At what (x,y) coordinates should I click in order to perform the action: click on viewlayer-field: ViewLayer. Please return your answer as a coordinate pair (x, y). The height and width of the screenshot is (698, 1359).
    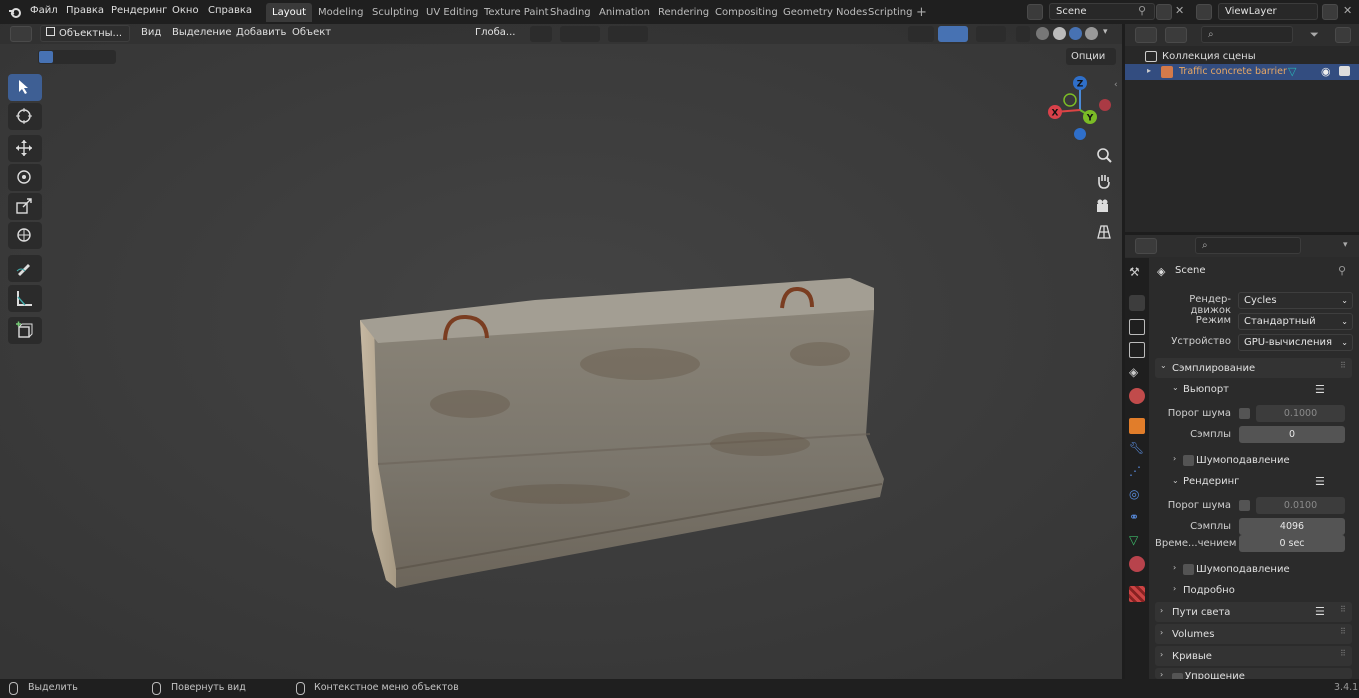
    Looking at the image, I should click on (1268, 11).